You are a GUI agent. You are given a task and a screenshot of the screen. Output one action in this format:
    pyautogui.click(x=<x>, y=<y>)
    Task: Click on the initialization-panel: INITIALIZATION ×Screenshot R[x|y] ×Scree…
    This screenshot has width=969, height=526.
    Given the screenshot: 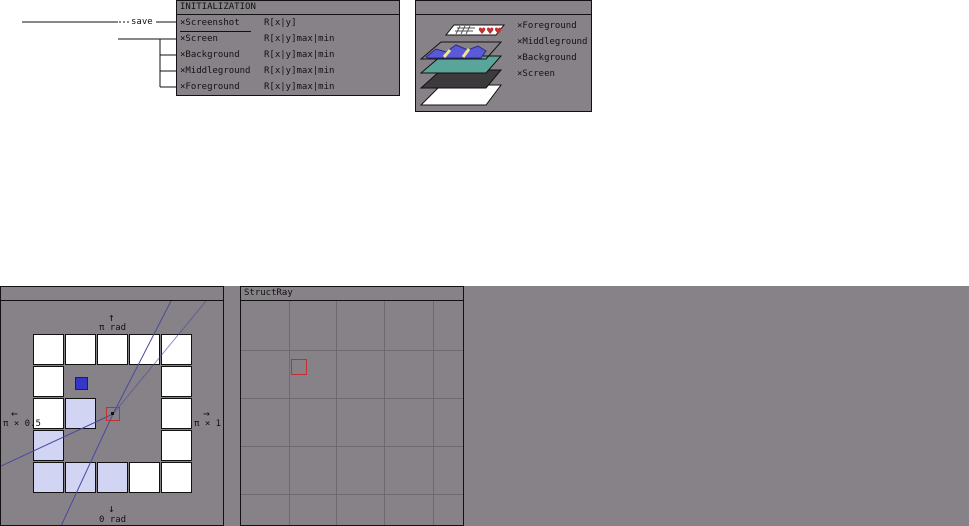 What is the action you would take?
    pyautogui.click(x=288, y=48)
    